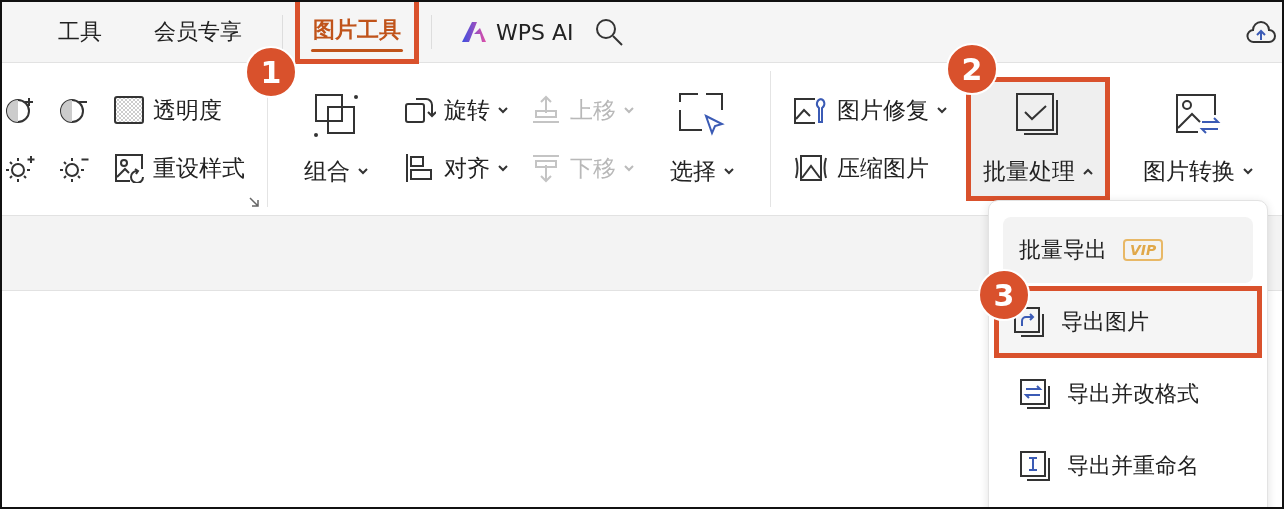  Describe the element at coordinates (811, 168) in the screenshot. I see `compress-picture-icon` at that location.